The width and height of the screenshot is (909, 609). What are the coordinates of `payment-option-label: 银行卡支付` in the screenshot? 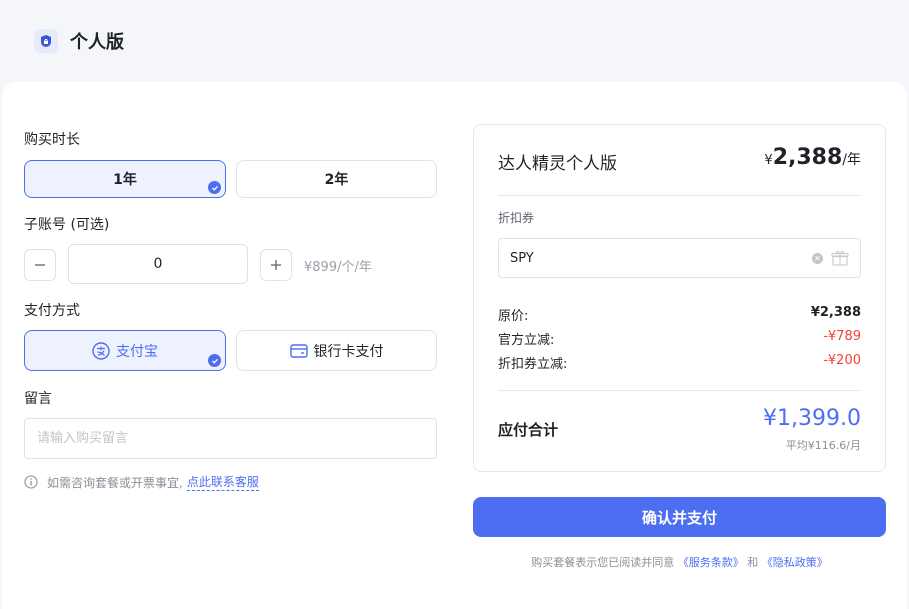 It's located at (348, 351).